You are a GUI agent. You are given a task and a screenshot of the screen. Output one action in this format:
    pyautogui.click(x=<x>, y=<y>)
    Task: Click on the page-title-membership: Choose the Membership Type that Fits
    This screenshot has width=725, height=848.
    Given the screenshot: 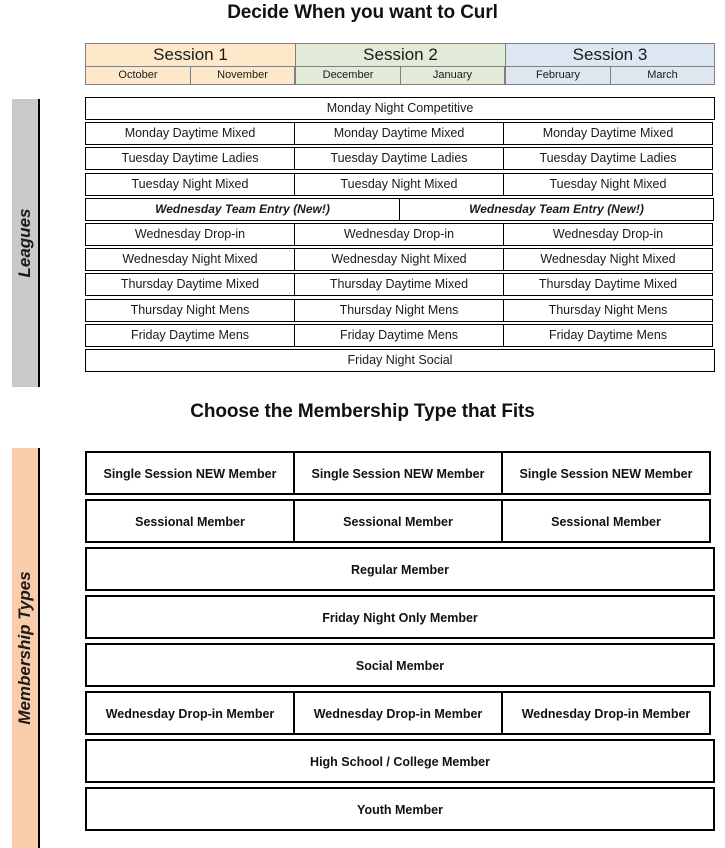 What is the action you would take?
    pyautogui.click(x=362, y=411)
    